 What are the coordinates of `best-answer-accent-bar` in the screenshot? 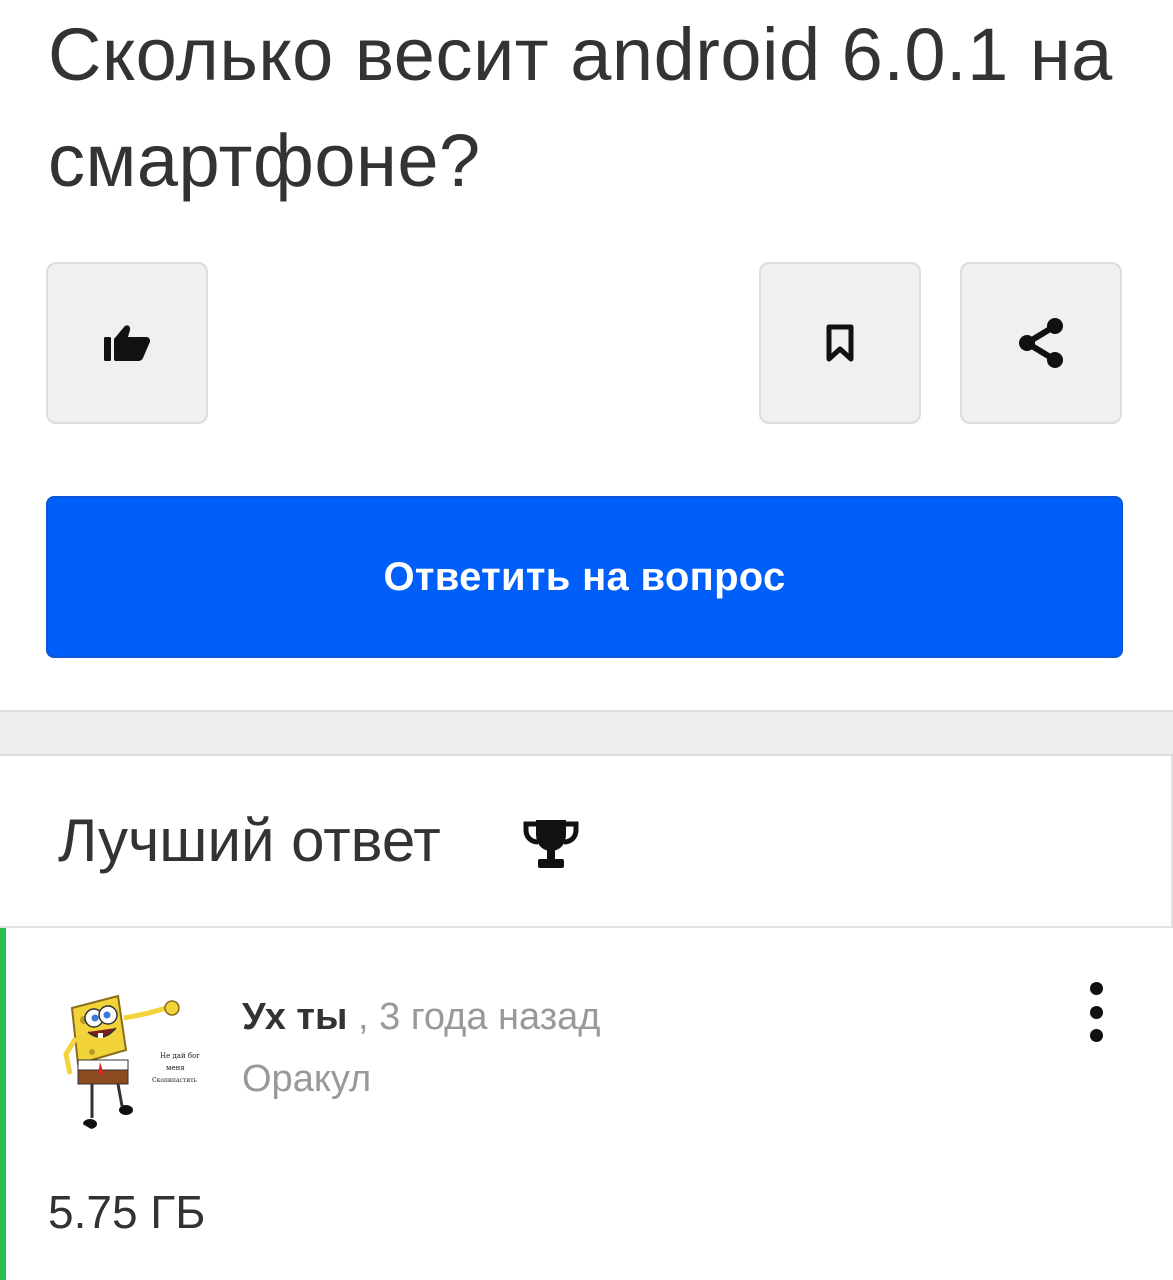 It's located at (3, 1104).